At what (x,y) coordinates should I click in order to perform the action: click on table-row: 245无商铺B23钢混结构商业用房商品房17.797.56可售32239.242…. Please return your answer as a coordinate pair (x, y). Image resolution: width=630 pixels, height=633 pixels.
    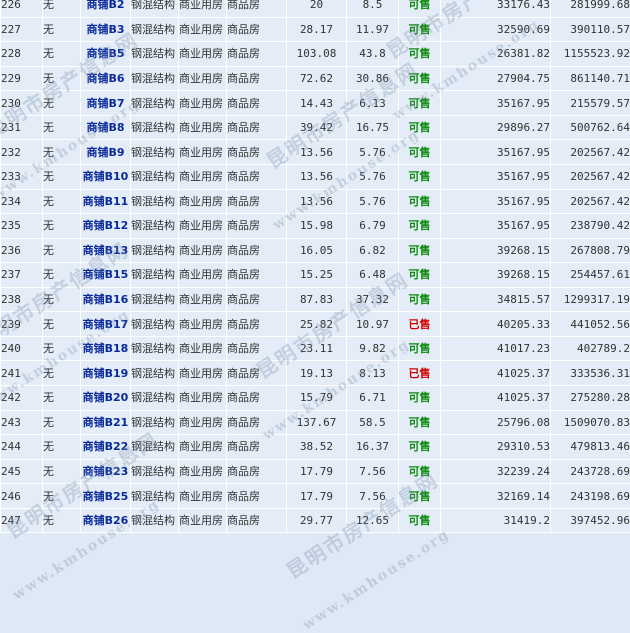
    Looking at the image, I should click on (315, 471).